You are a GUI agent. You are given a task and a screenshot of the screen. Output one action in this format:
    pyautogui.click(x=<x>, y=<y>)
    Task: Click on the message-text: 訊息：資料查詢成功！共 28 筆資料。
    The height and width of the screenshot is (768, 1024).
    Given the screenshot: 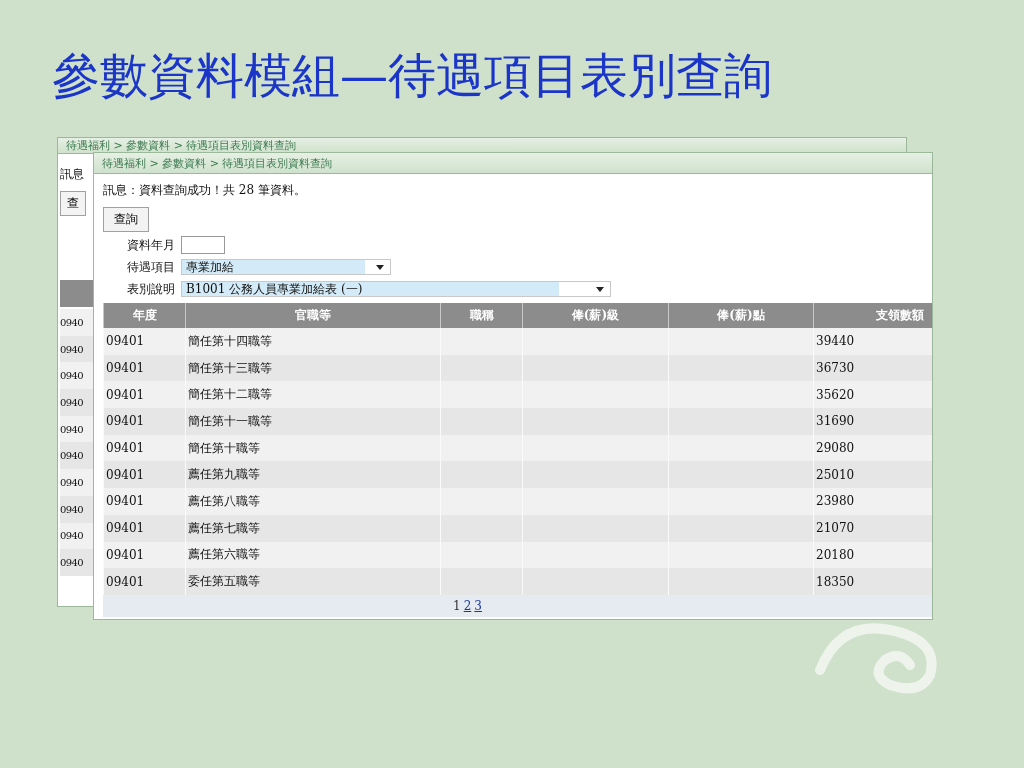 What is the action you would take?
    pyautogui.click(x=205, y=190)
    